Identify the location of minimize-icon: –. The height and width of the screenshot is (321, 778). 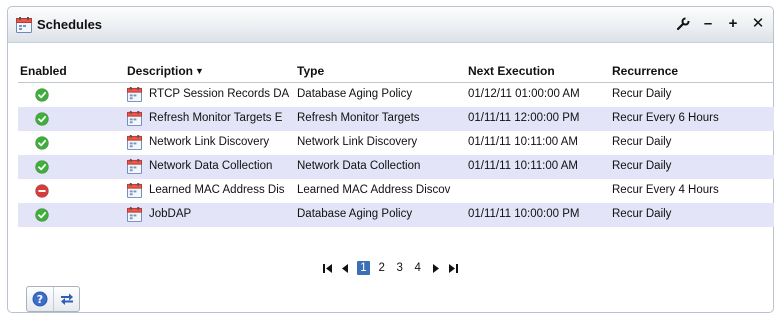
(708, 24).